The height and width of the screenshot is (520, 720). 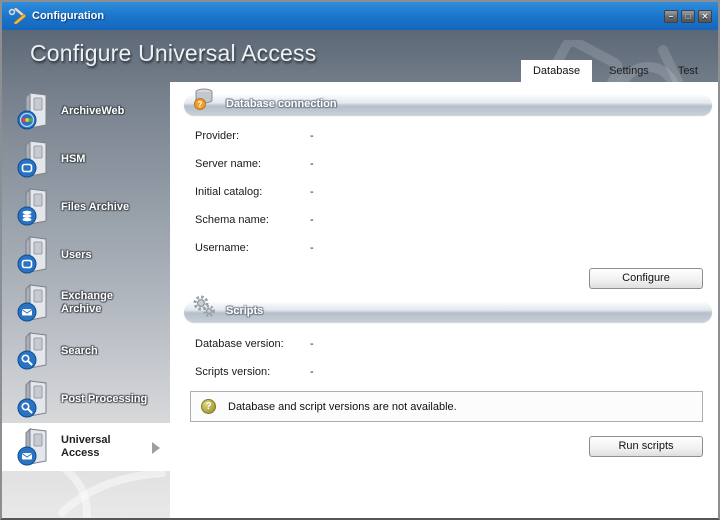 What do you see at coordinates (208, 406) in the screenshot?
I see `question-badge-icon: ?` at bounding box center [208, 406].